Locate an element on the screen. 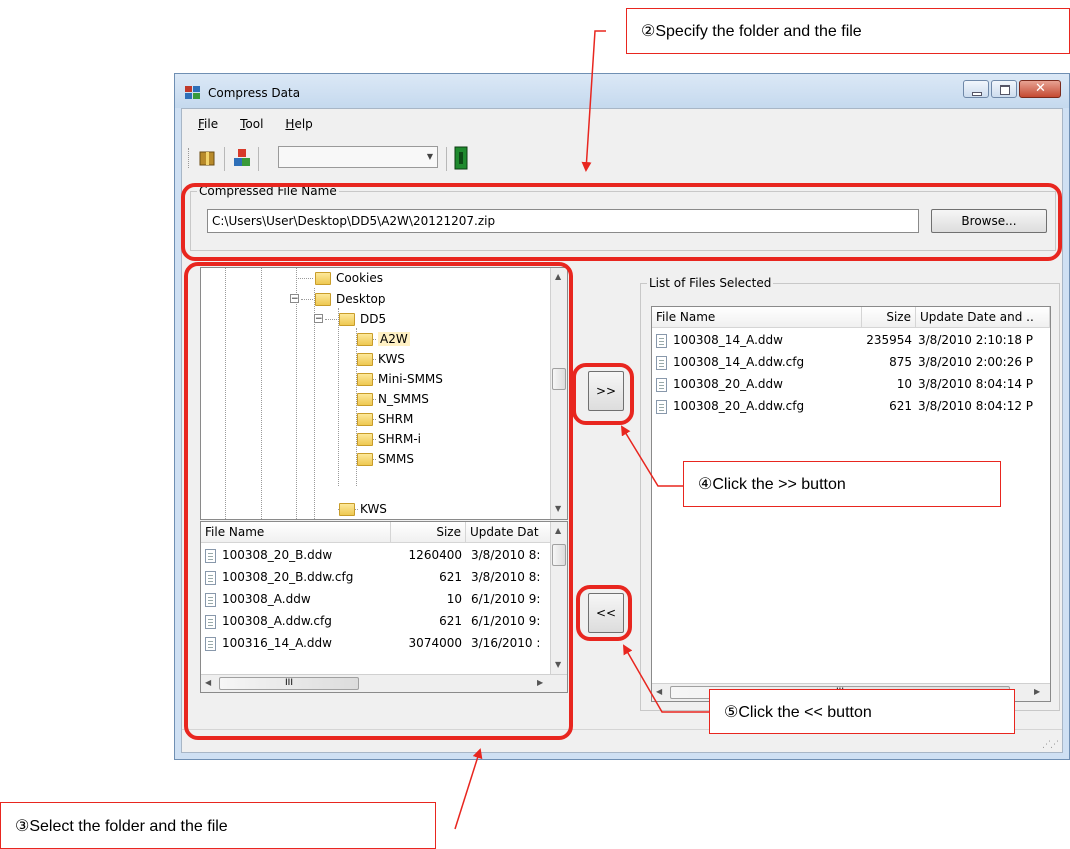  arrow-click-add is located at coordinates (651, 456).